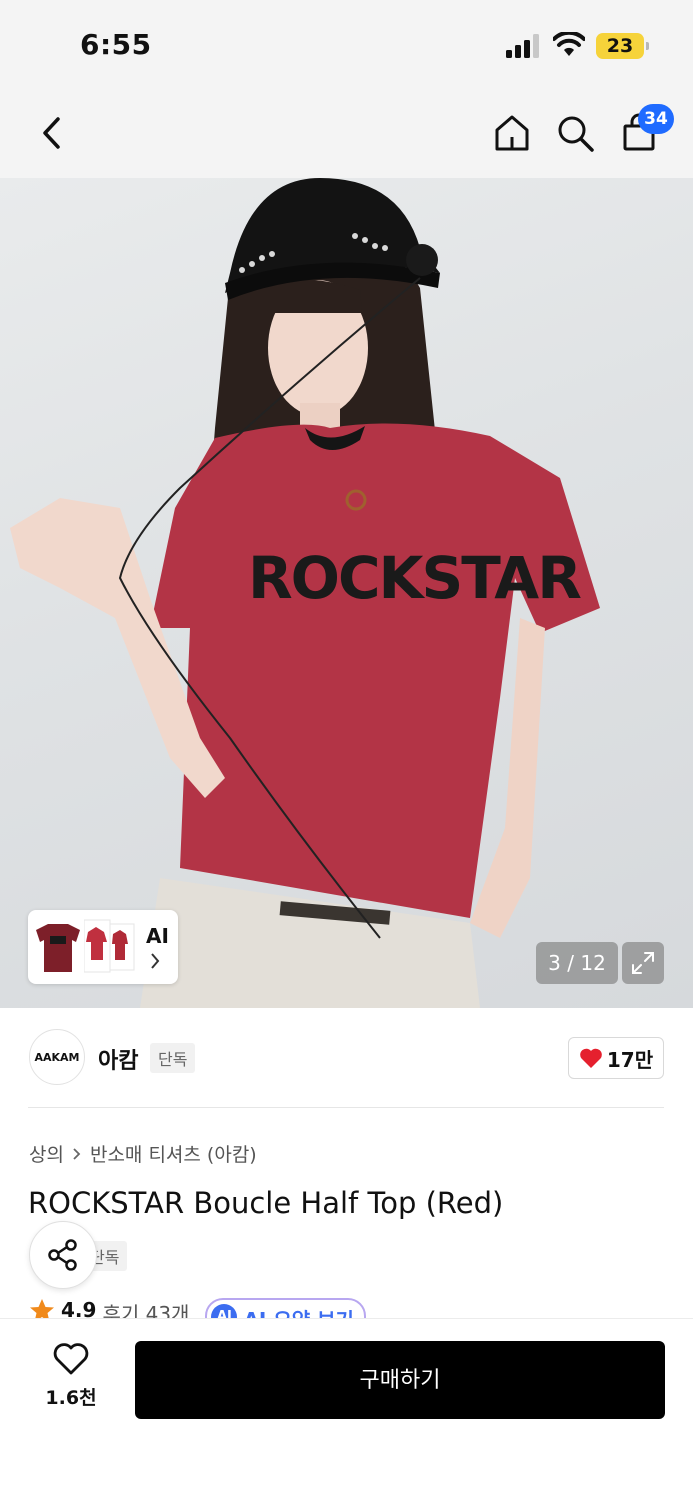  I want to click on status-bar: 6:55 23, so click(346, 45).